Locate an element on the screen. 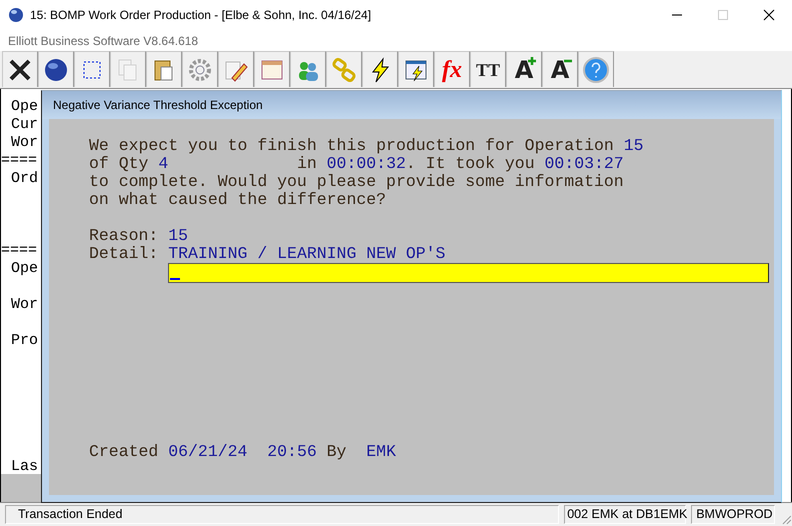 The image size is (792, 526). field-value: EMK is located at coordinates (381, 451).